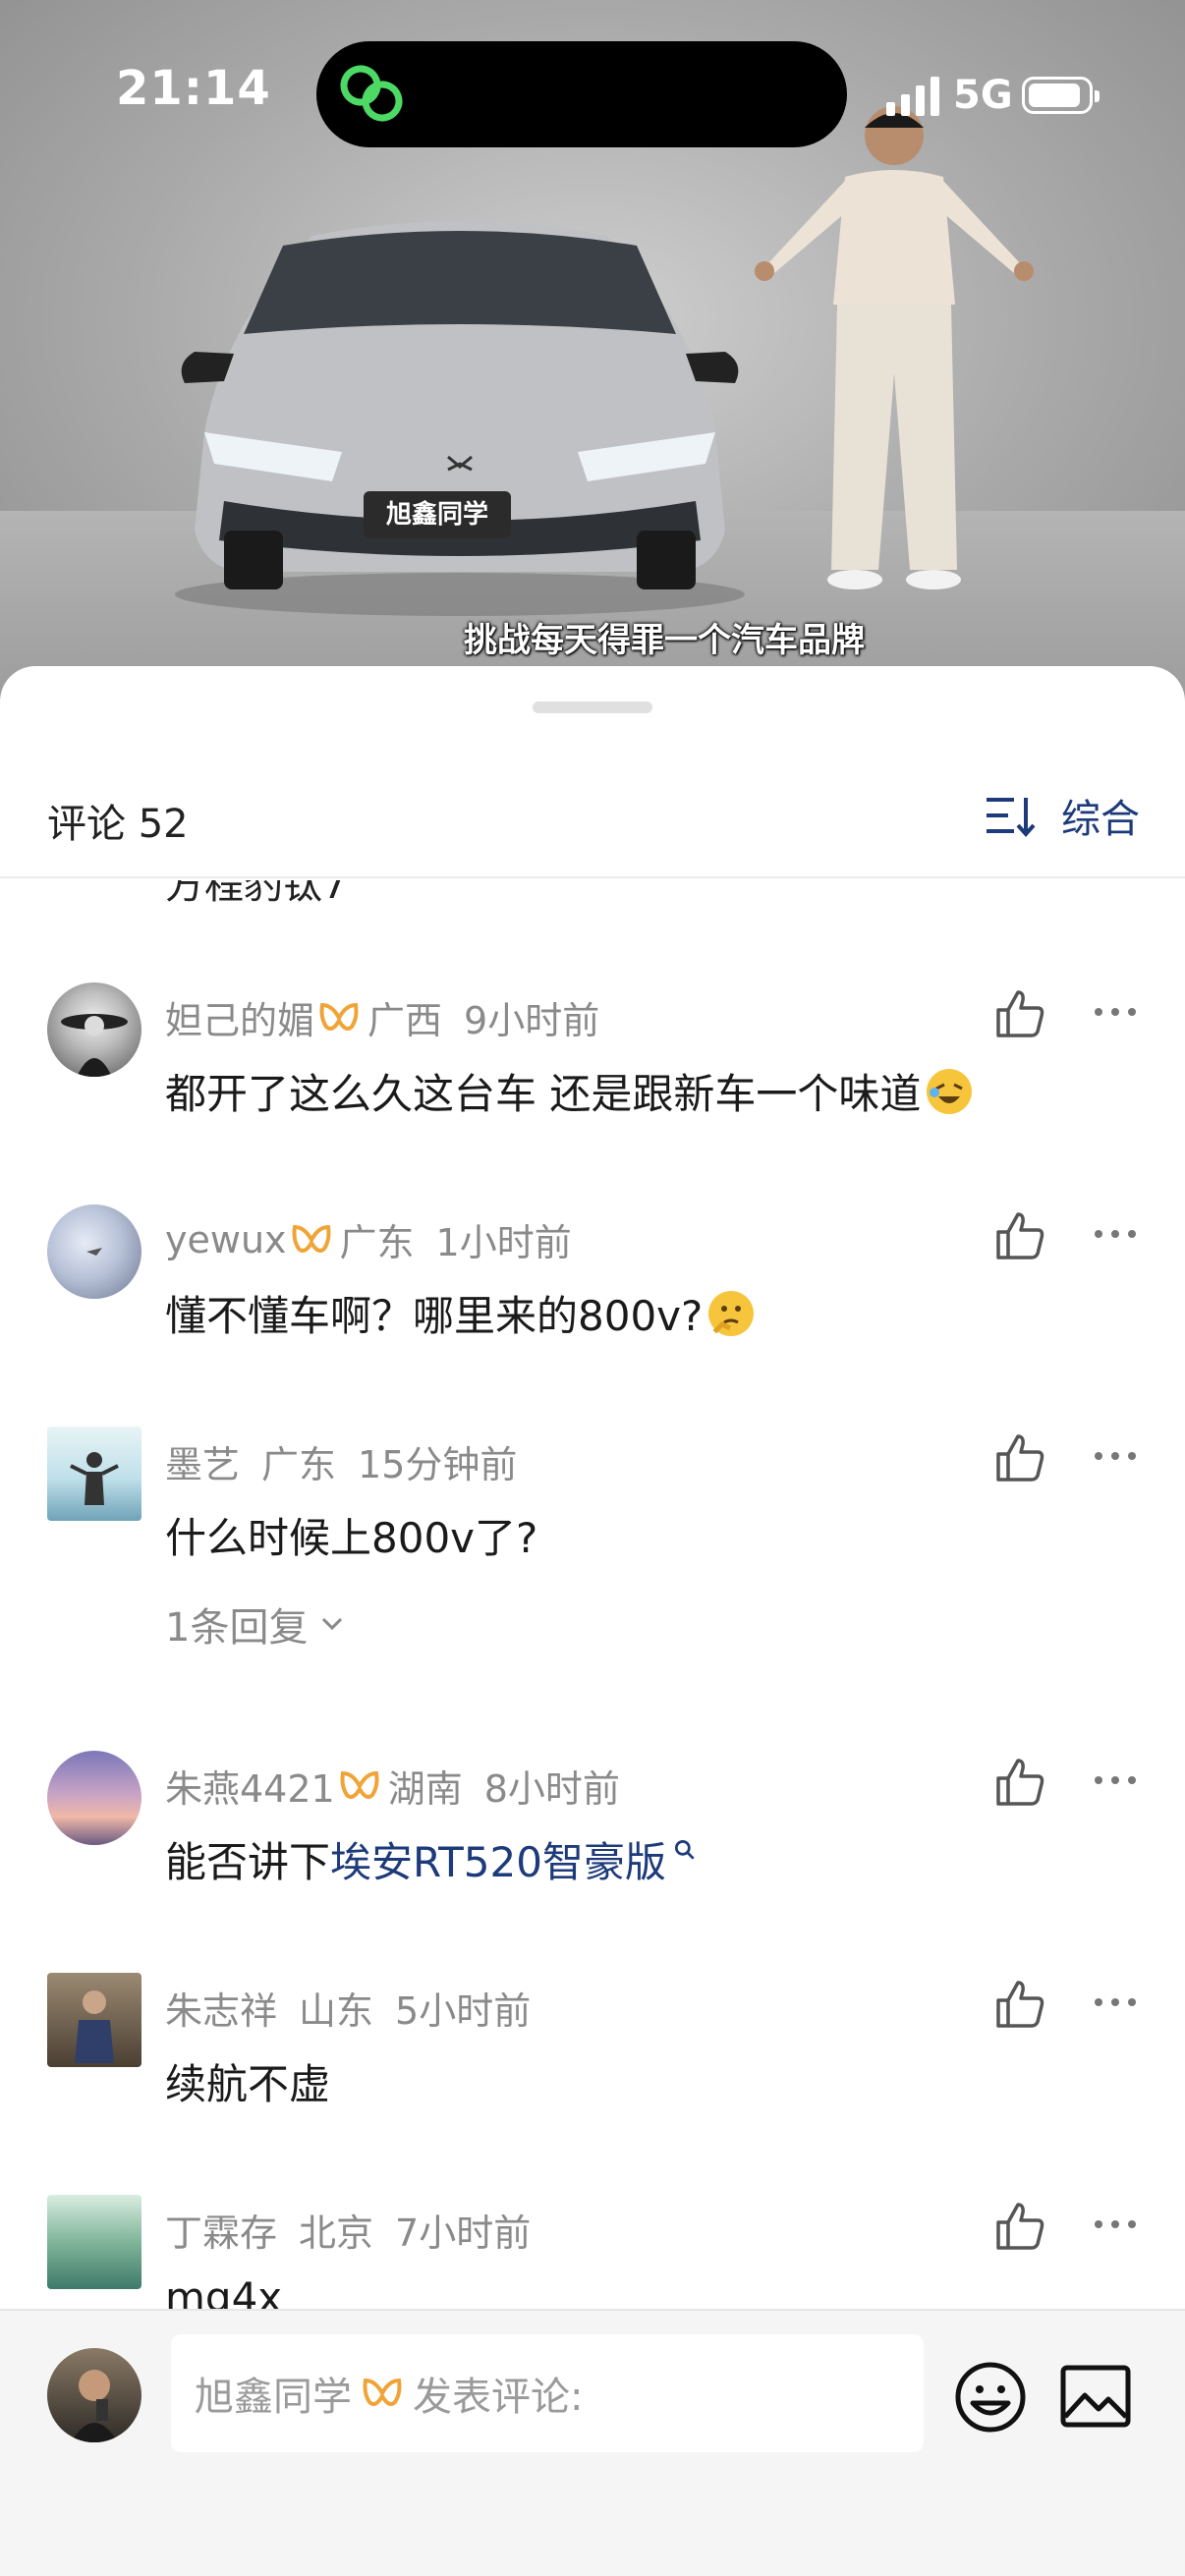 The height and width of the screenshot is (2576, 1185). What do you see at coordinates (256, 894) in the screenshot?
I see `partial-comment-text: 方程豹钛7` at bounding box center [256, 894].